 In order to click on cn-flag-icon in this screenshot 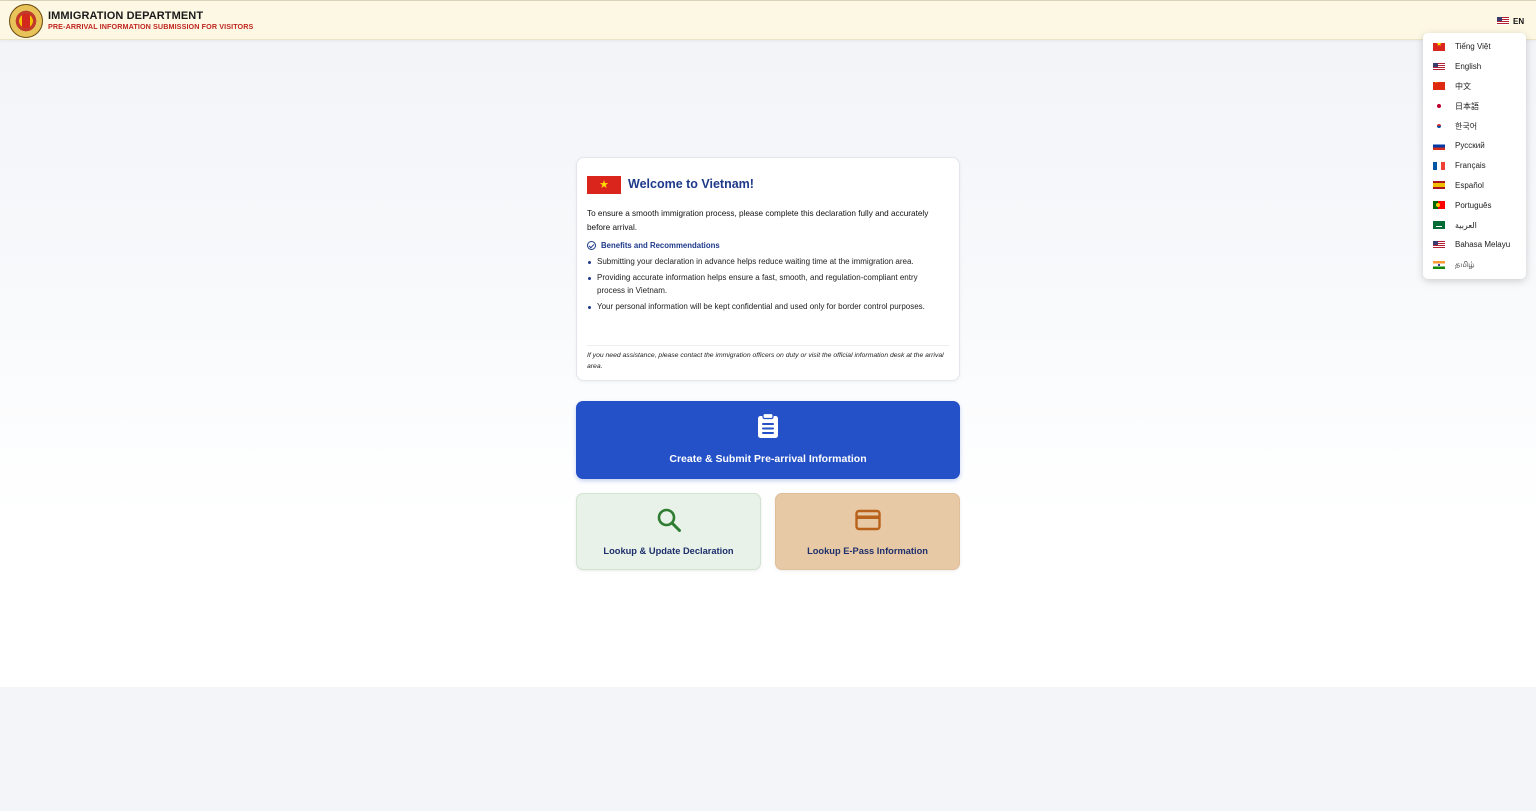, I will do `click(1439, 86)`.